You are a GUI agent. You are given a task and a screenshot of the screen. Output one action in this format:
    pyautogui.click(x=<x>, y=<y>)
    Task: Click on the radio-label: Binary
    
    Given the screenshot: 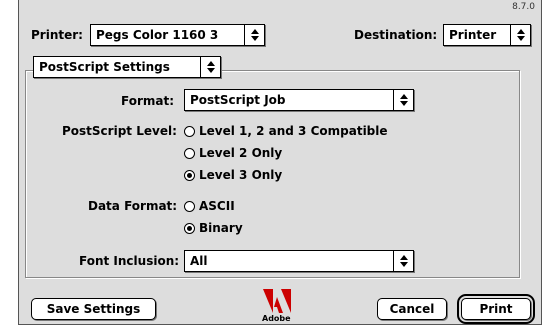 What is the action you would take?
    pyautogui.click(x=221, y=228)
    